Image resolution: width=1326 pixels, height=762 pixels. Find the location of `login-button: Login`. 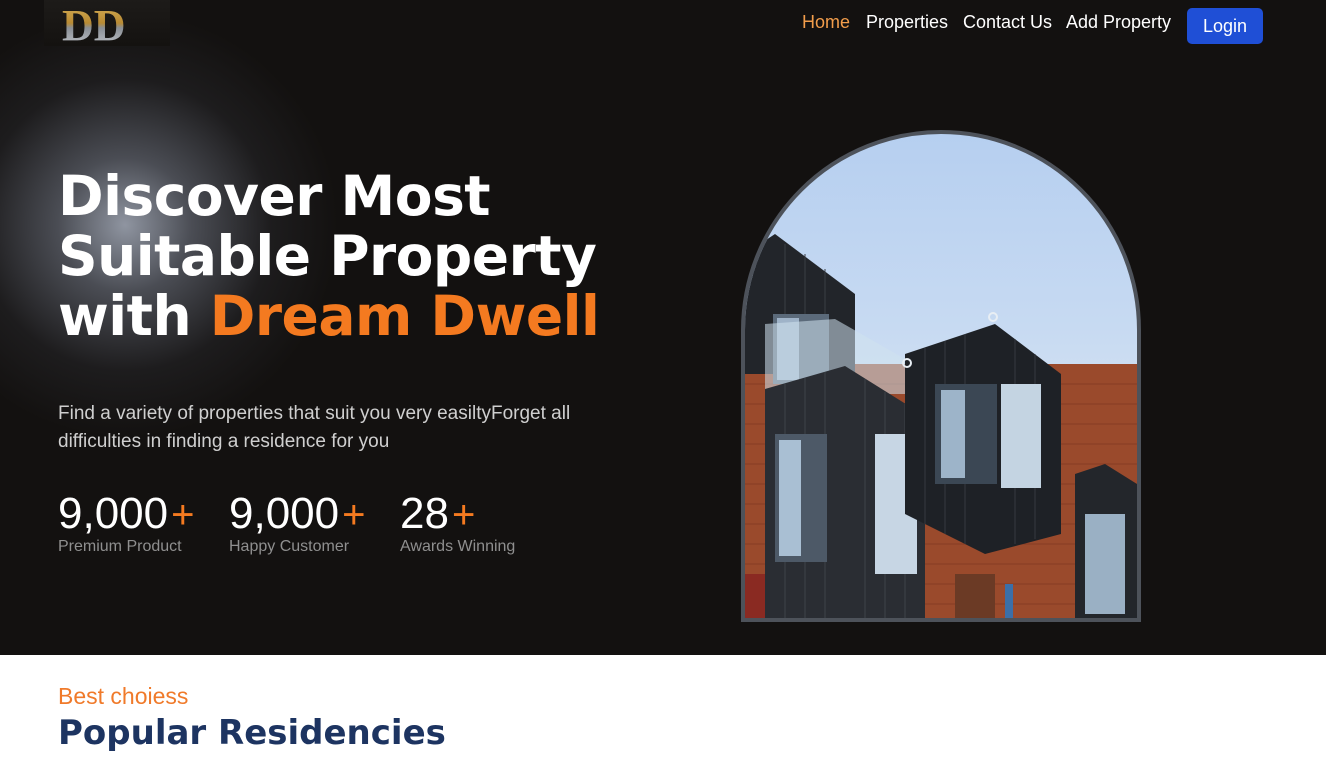

login-button: Login is located at coordinates (1225, 26).